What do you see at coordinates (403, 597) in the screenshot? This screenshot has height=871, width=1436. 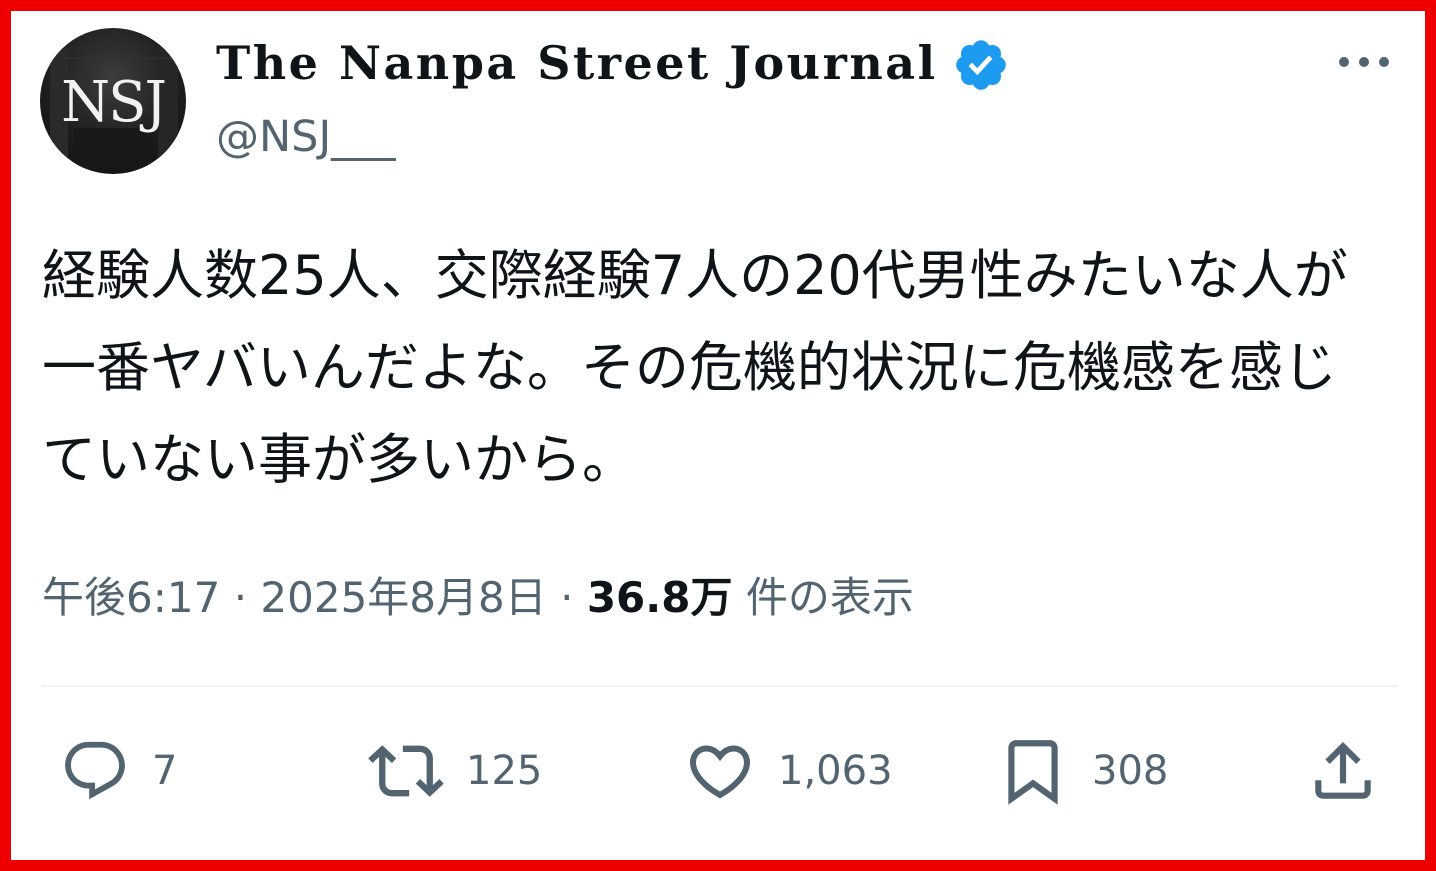 I see `tweet-date: 2025年8月8日` at bounding box center [403, 597].